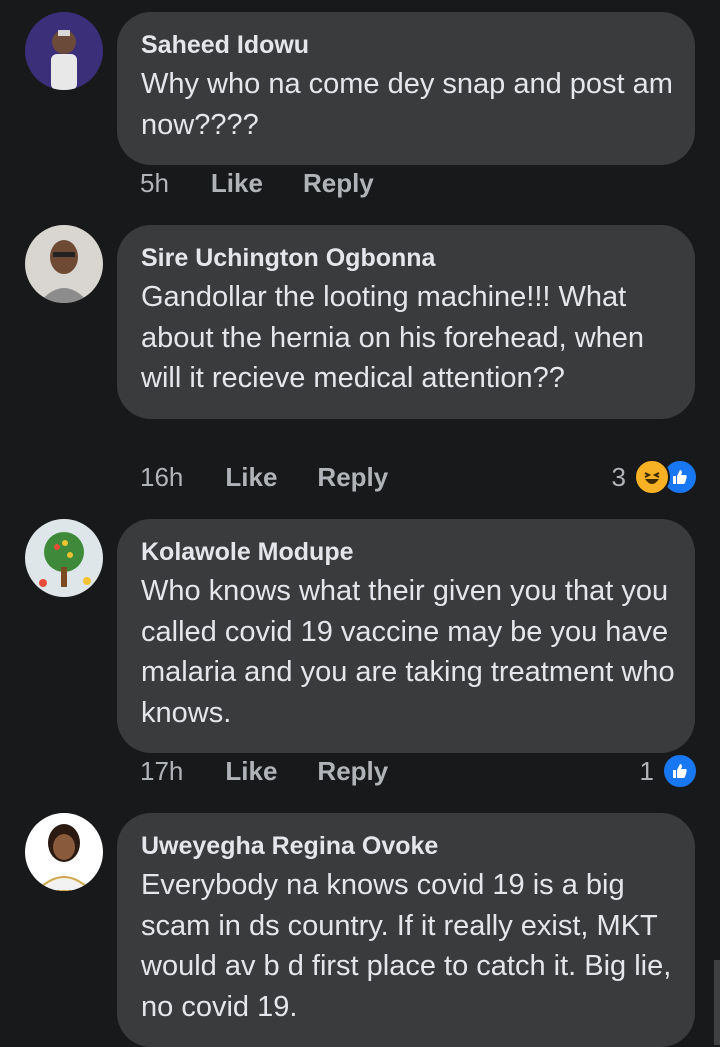  What do you see at coordinates (652, 477) in the screenshot?
I see `haha-icon` at bounding box center [652, 477].